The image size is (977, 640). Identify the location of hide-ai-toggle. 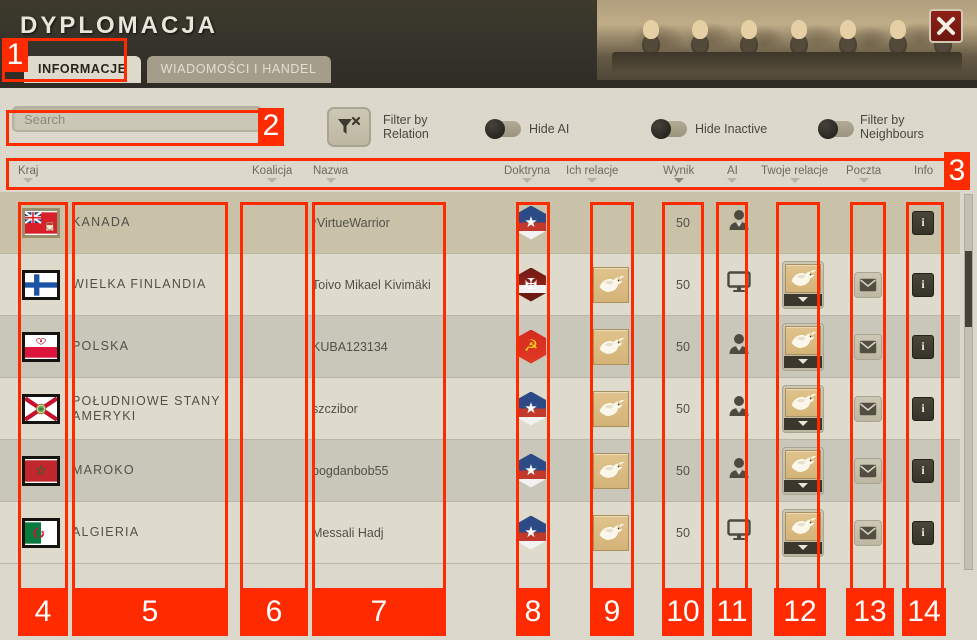
(503, 129).